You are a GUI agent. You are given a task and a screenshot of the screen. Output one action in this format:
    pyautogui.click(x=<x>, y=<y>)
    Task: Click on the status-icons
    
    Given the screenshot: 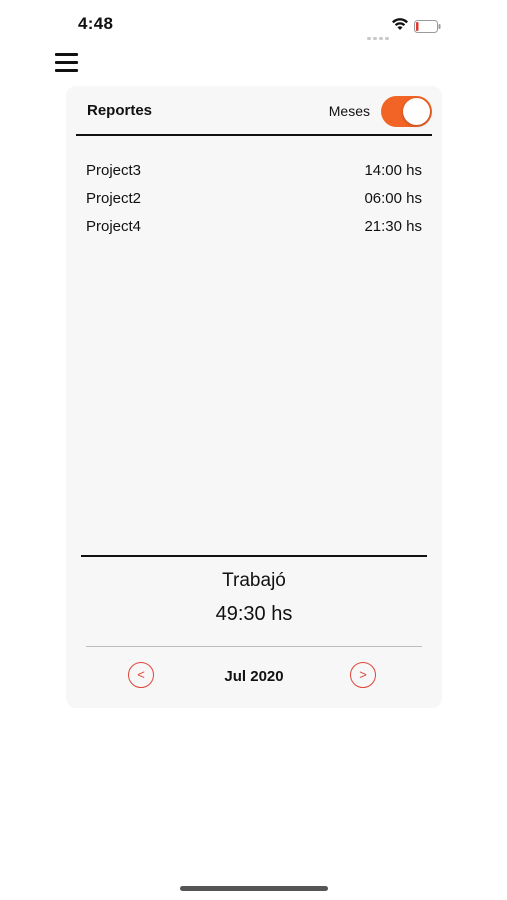 What is the action you would take?
    pyautogui.click(x=407, y=28)
    